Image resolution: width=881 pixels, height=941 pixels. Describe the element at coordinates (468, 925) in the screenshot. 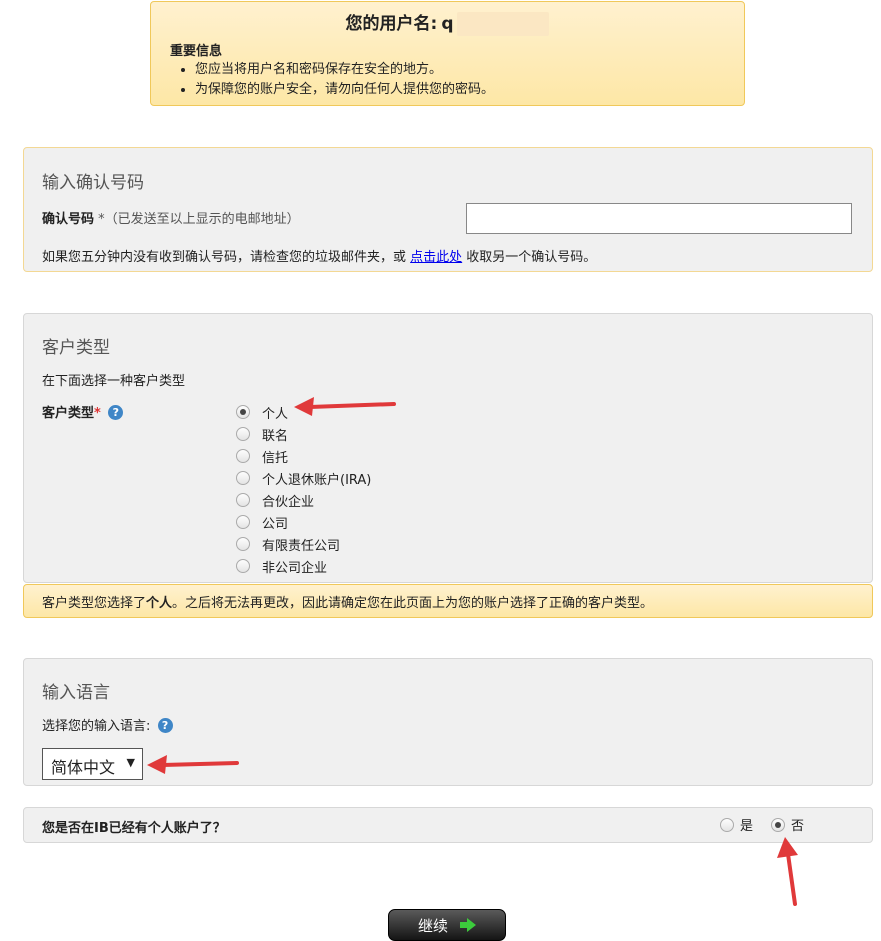

I see `green-right-arrow-icon` at that location.